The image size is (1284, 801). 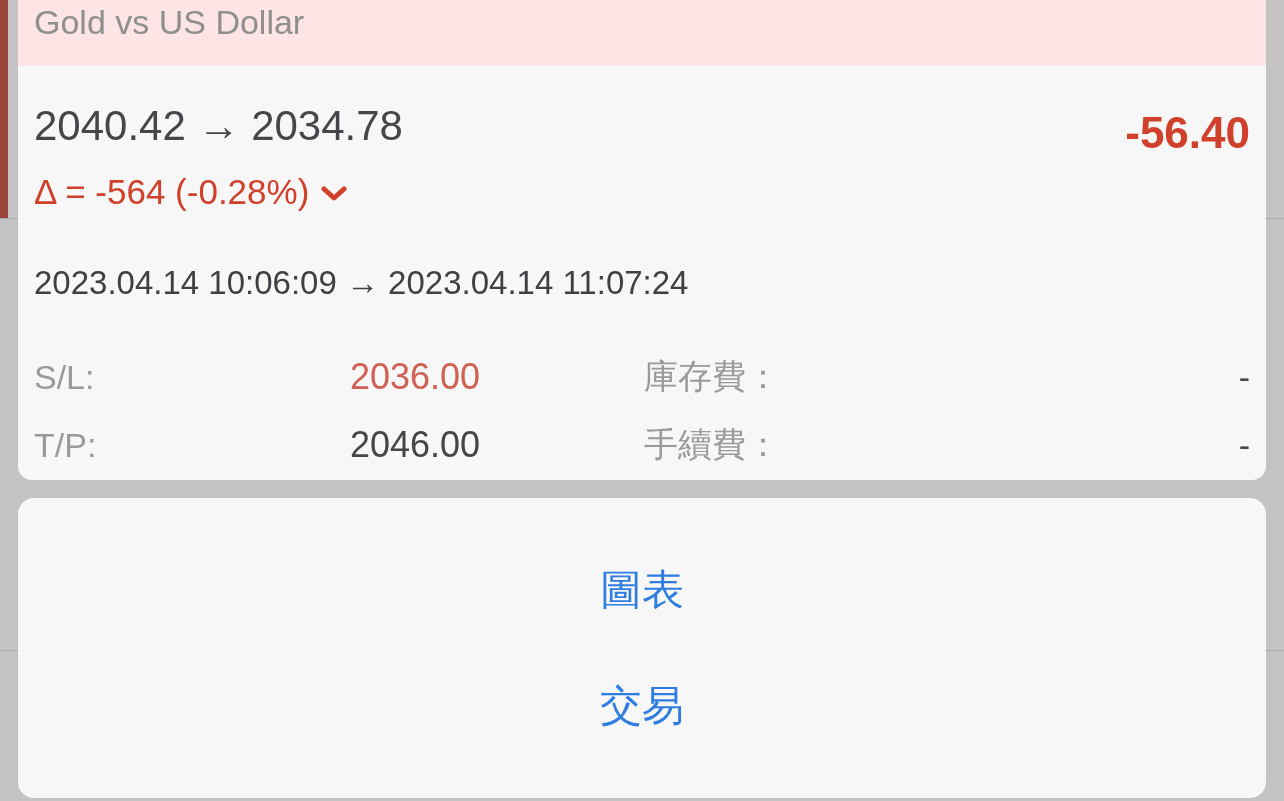 What do you see at coordinates (712, 444) in the screenshot?
I see `charge-label: 手續費：` at bounding box center [712, 444].